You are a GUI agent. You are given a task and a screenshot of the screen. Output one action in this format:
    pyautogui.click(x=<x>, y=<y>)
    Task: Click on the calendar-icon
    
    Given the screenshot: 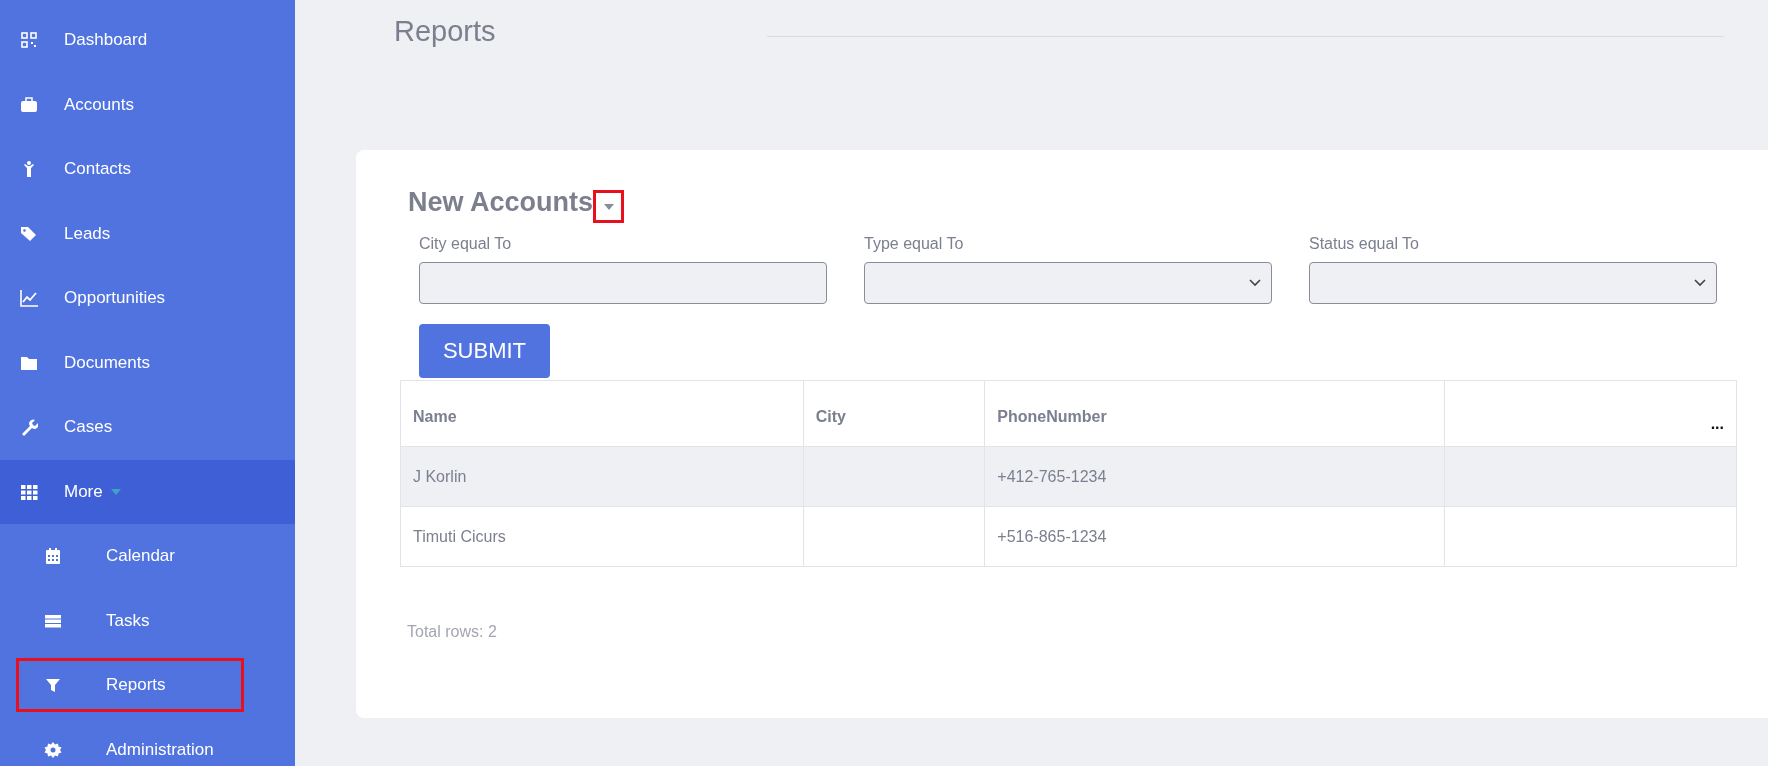 What is the action you would take?
    pyautogui.click(x=53, y=556)
    